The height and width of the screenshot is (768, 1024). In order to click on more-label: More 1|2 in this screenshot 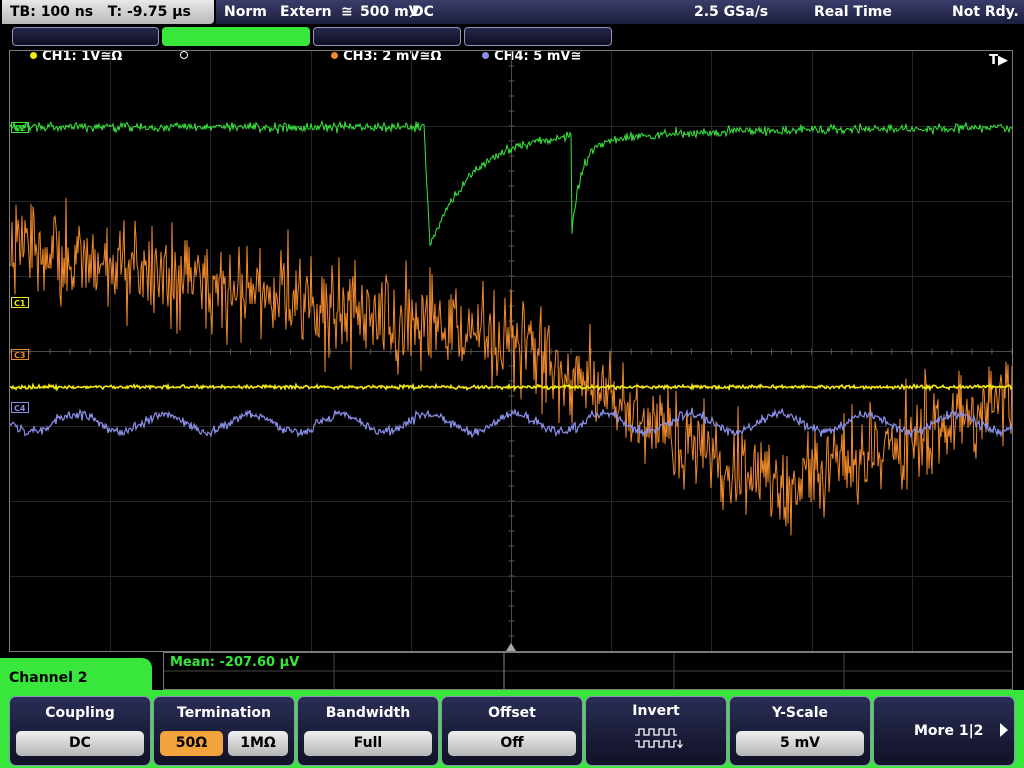, I will do `click(949, 731)`.